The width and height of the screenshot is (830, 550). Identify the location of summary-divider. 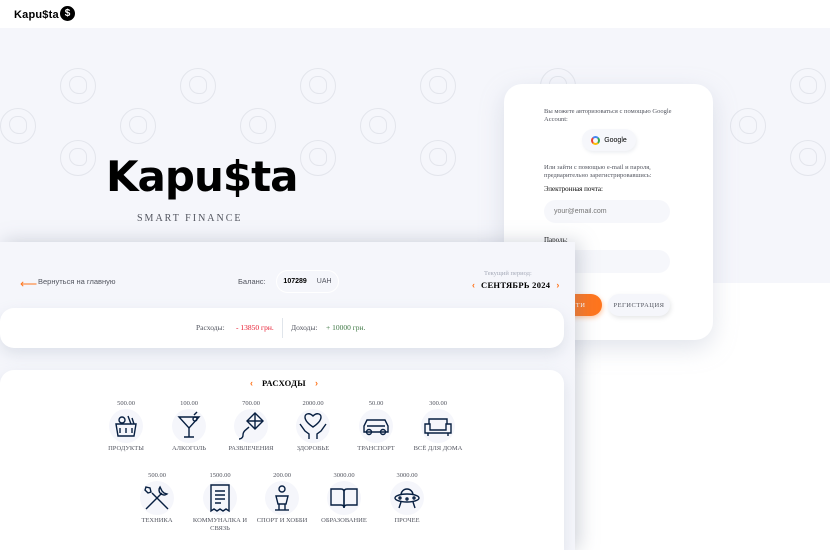
(282, 328).